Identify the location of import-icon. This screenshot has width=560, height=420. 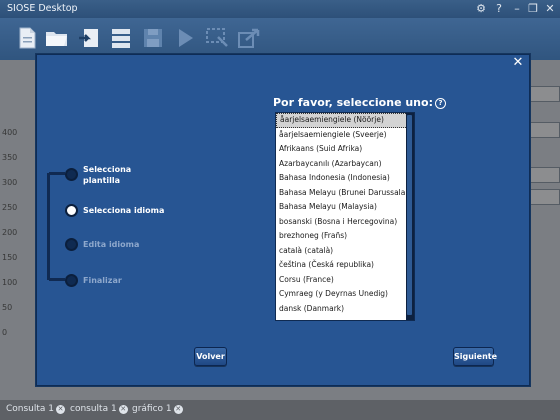
(89, 38).